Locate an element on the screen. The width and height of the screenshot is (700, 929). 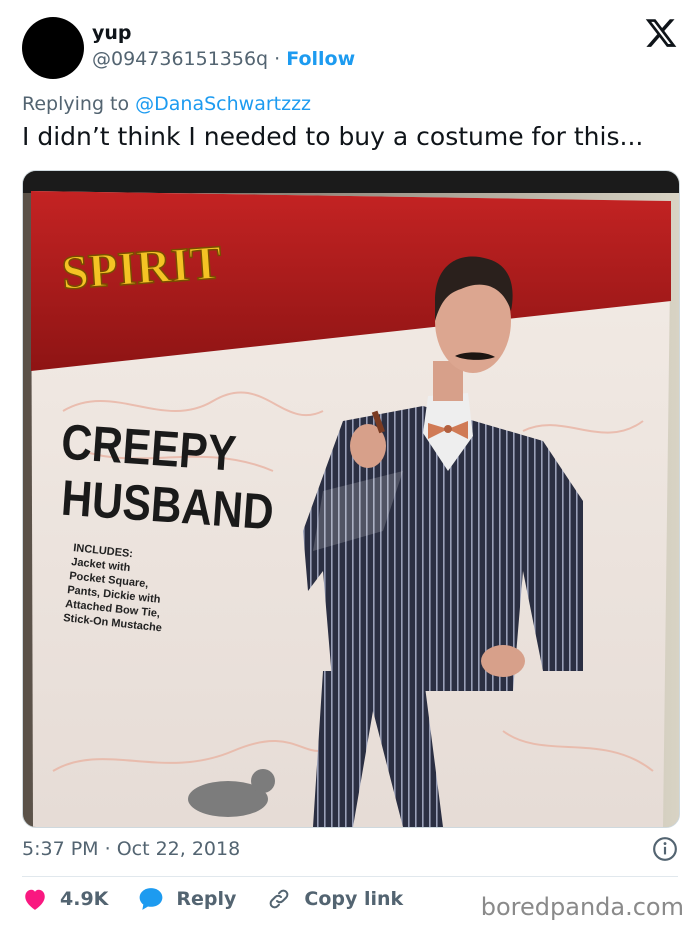
link-icon is located at coordinates (279, 899).